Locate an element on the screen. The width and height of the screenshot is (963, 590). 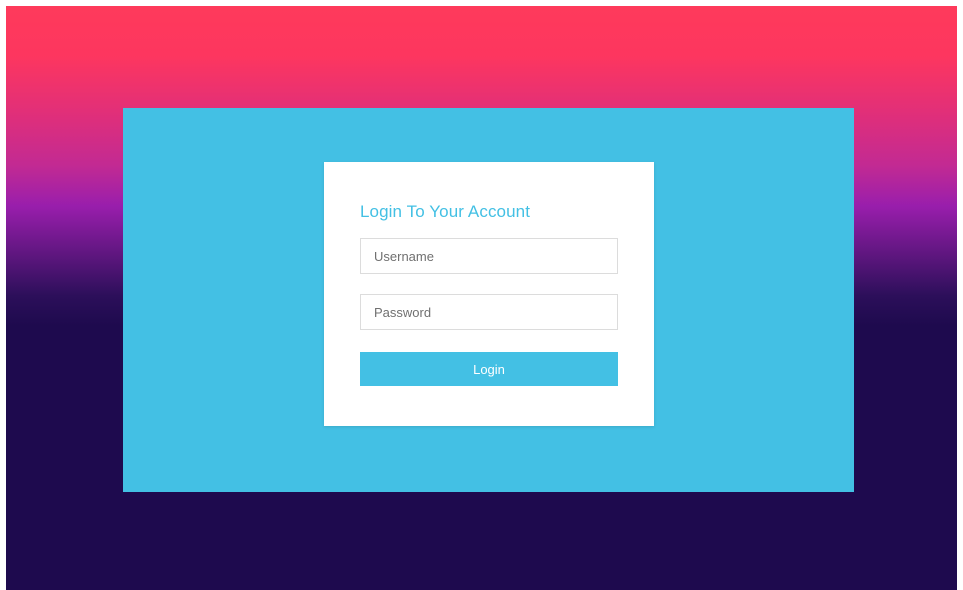
login-button: Login is located at coordinates (489, 369).